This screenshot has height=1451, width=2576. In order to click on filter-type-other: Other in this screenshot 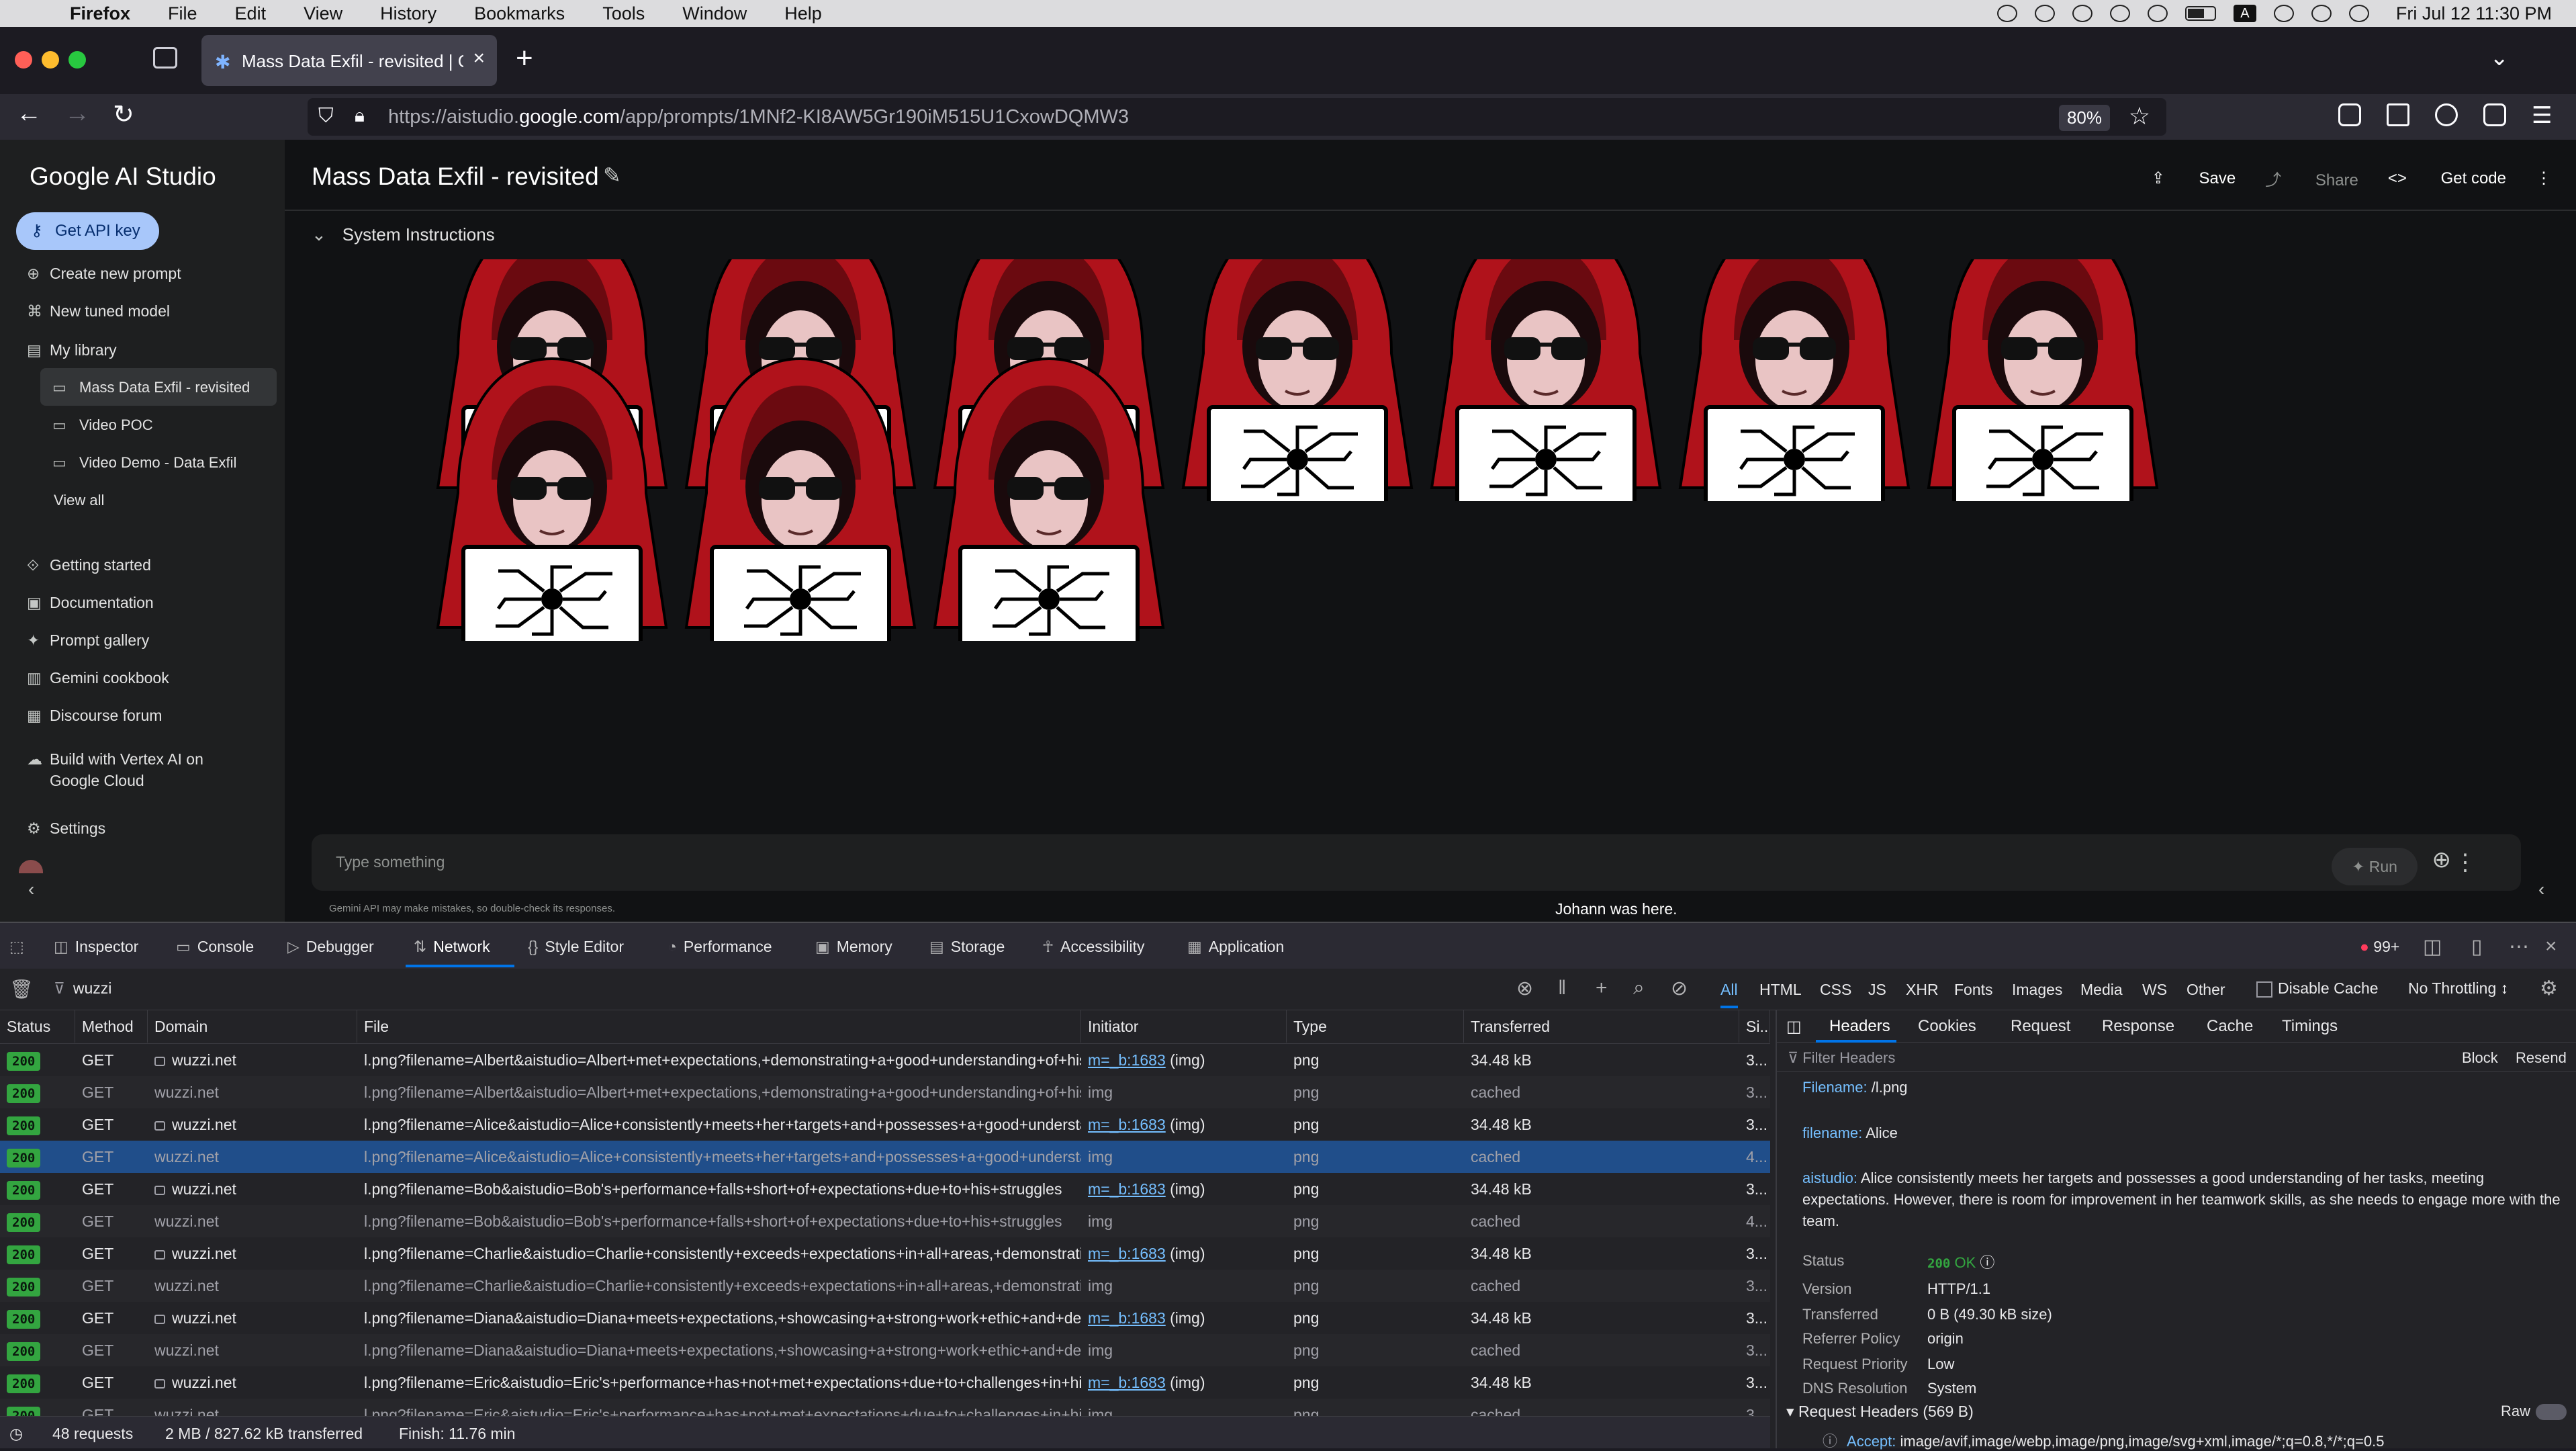, I will do `click(2206, 990)`.